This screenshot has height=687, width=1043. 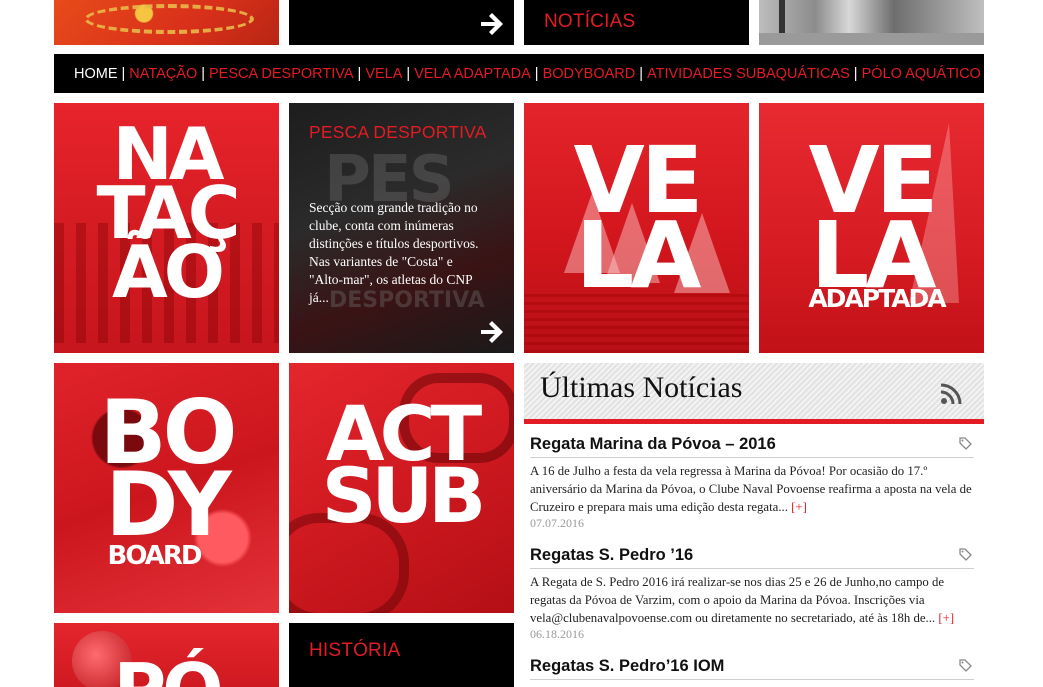 I want to click on vela-line-2: LA, so click(x=638, y=256).